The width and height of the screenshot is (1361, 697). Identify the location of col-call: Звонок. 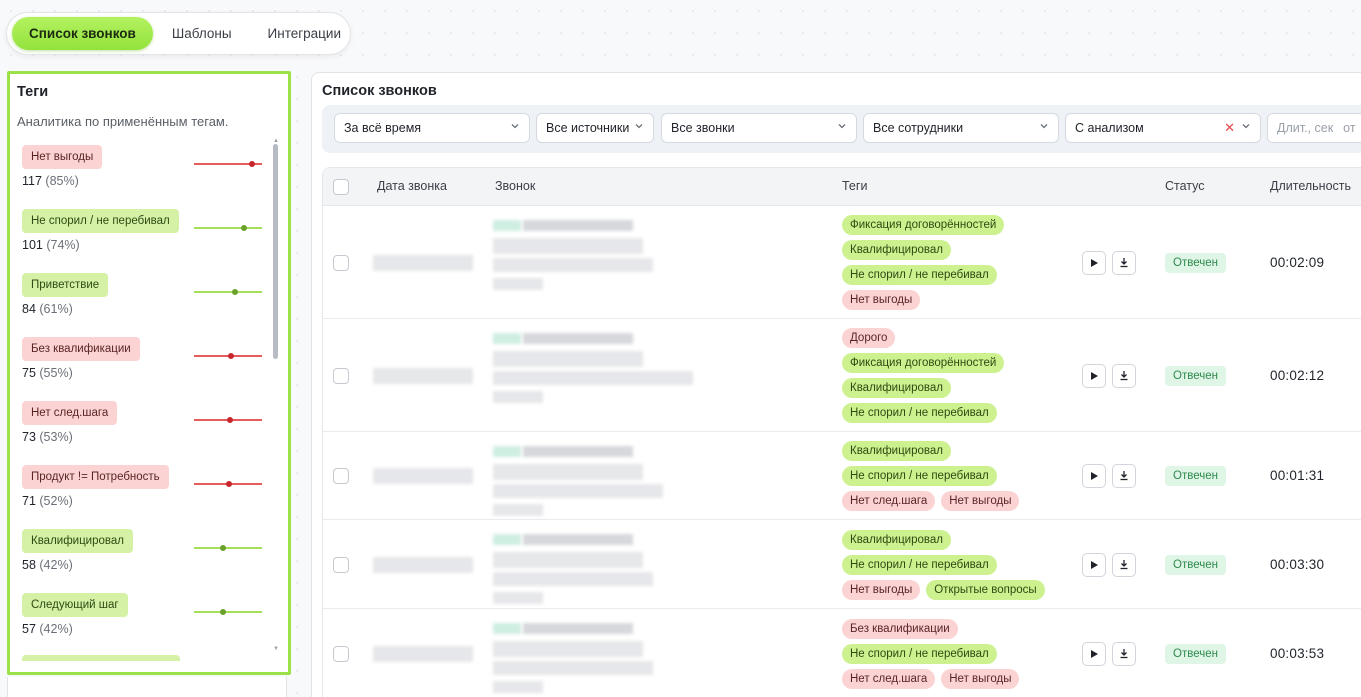
(515, 186).